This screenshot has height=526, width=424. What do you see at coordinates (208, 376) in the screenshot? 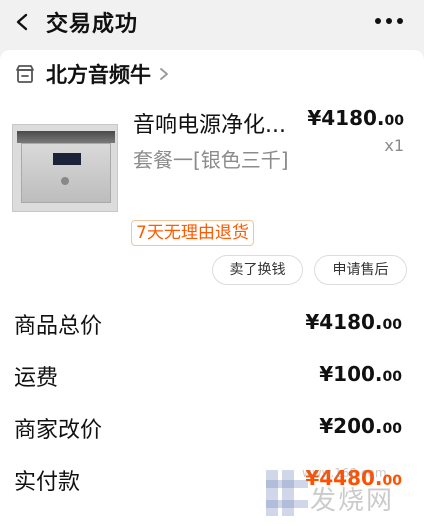
I see `shipping-row: 运费 ¥100.00` at bounding box center [208, 376].